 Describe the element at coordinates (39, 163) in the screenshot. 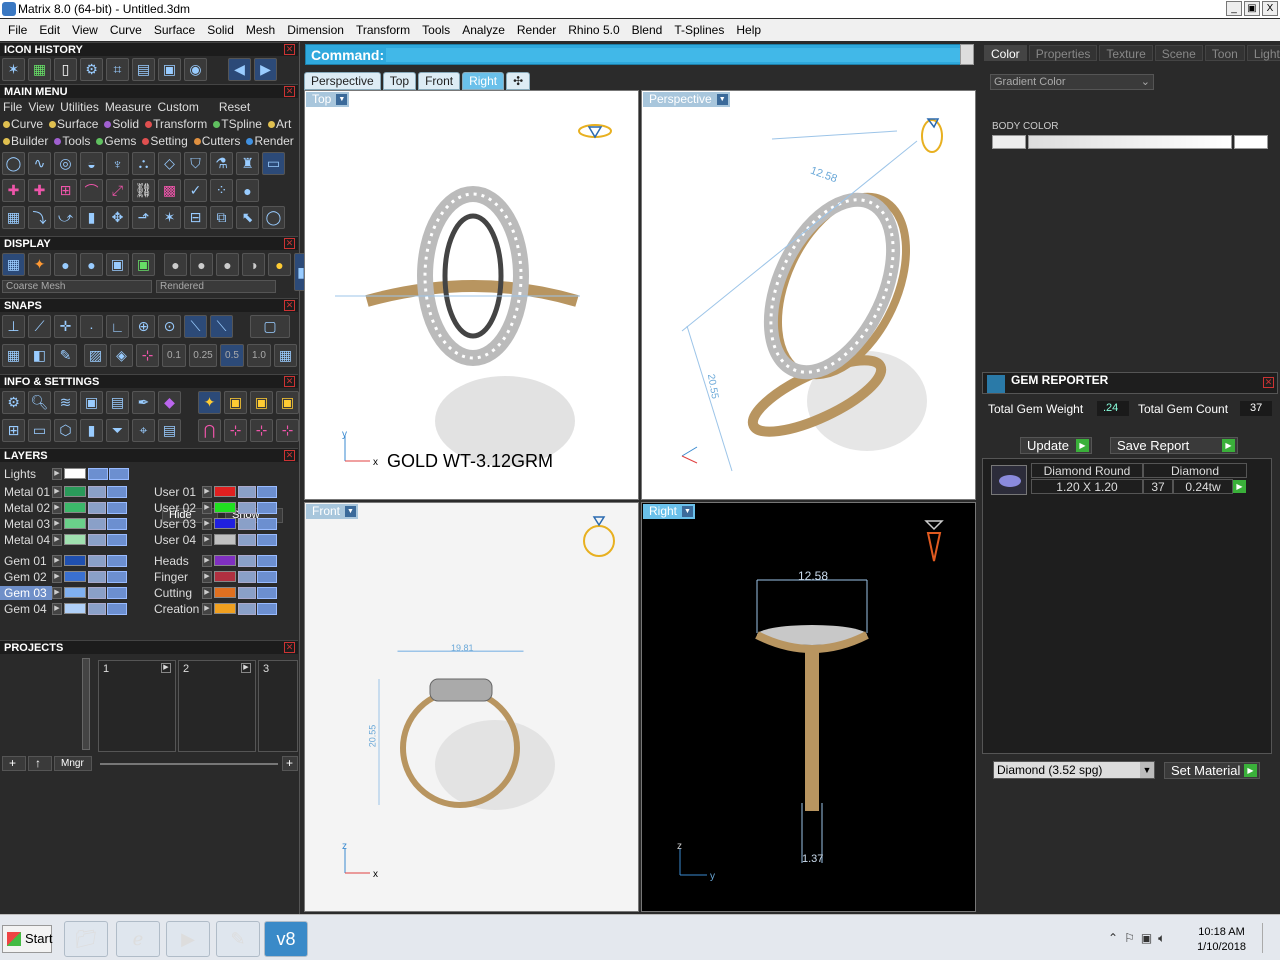

I see `curve-icon: ∿` at that location.